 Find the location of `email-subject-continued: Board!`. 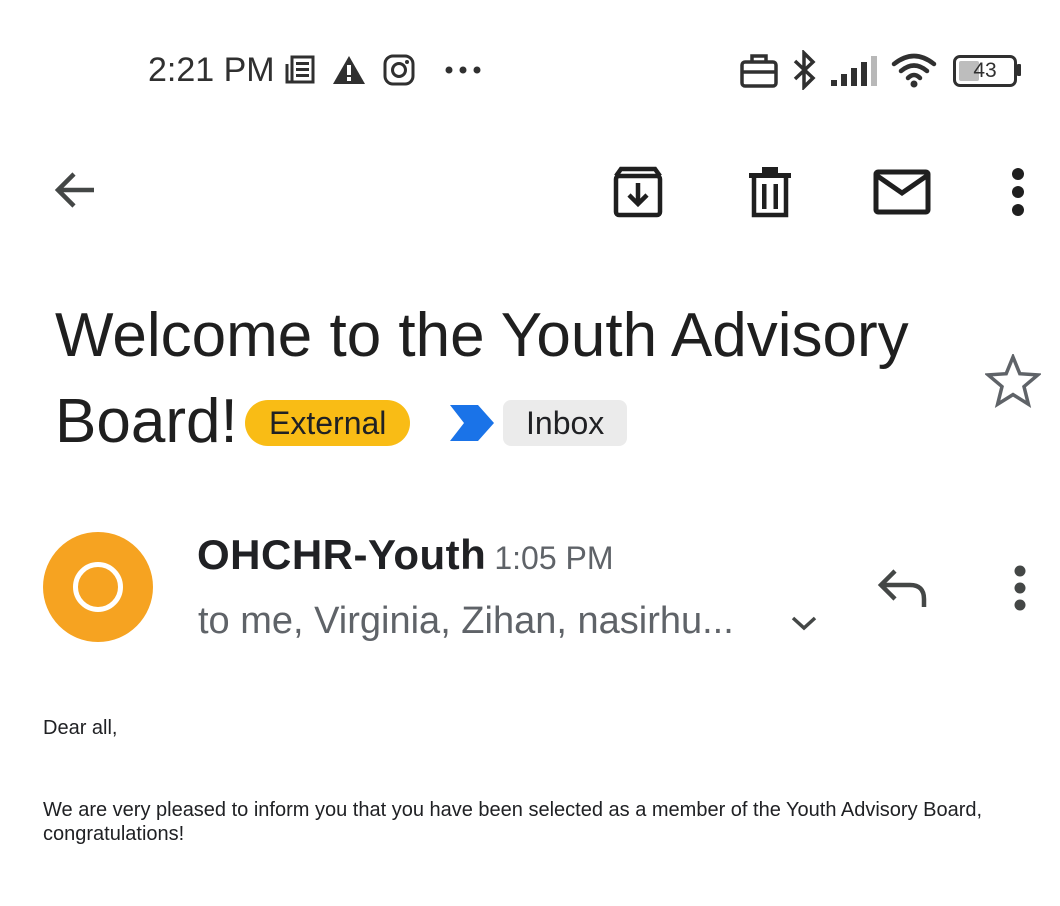

email-subject-continued: Board! is located at coordinates (146, 421).